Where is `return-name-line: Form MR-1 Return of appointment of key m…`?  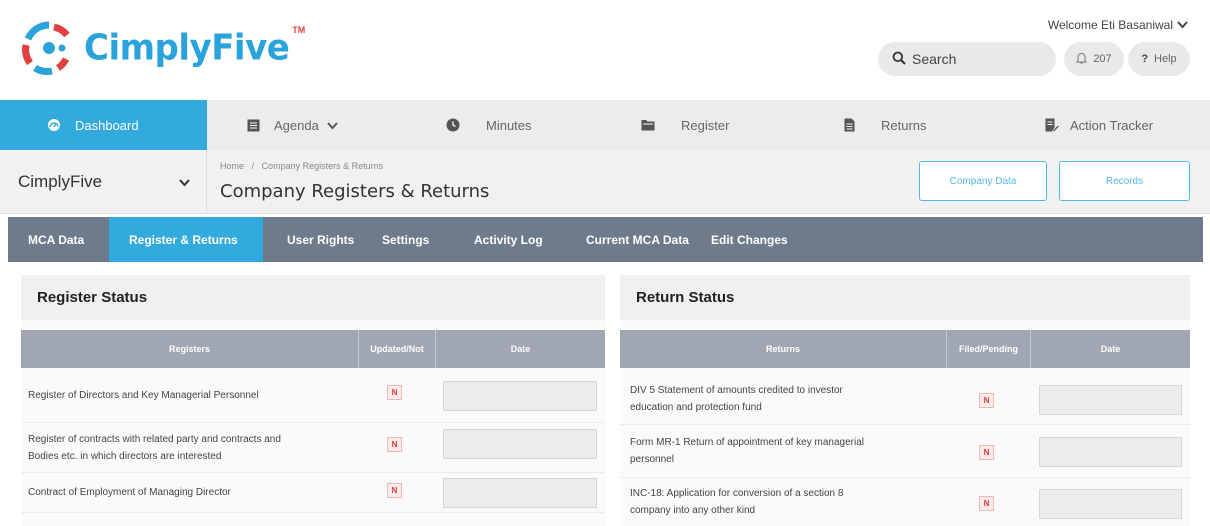
return-name-line: Form MR-1 Return of appointment of key m… is located at coordinates (747, 442).